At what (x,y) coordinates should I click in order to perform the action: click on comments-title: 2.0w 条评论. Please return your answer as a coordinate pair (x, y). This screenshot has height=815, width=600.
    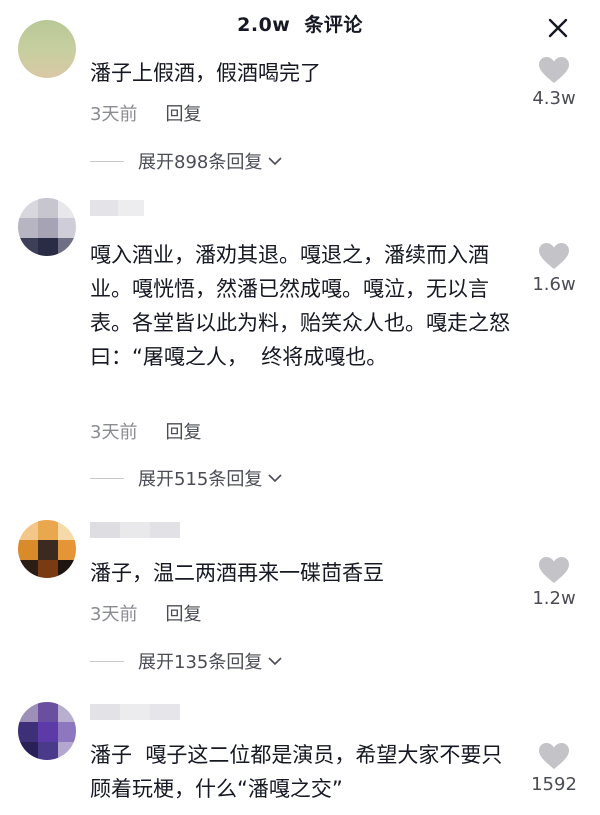
    Looking at the image, I should click on (300, 23).